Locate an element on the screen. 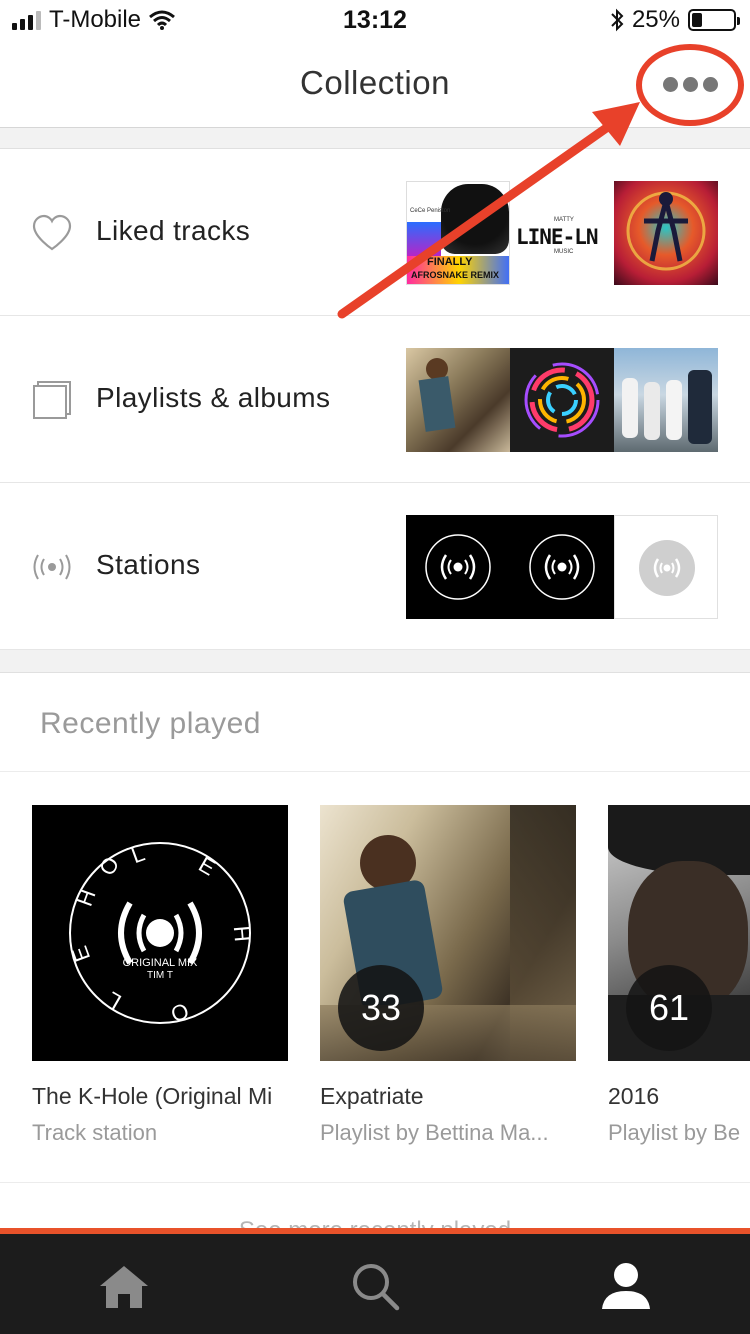  recent-card-title: The K-Hole (Original Mi is located at coordinates (152, 1096).